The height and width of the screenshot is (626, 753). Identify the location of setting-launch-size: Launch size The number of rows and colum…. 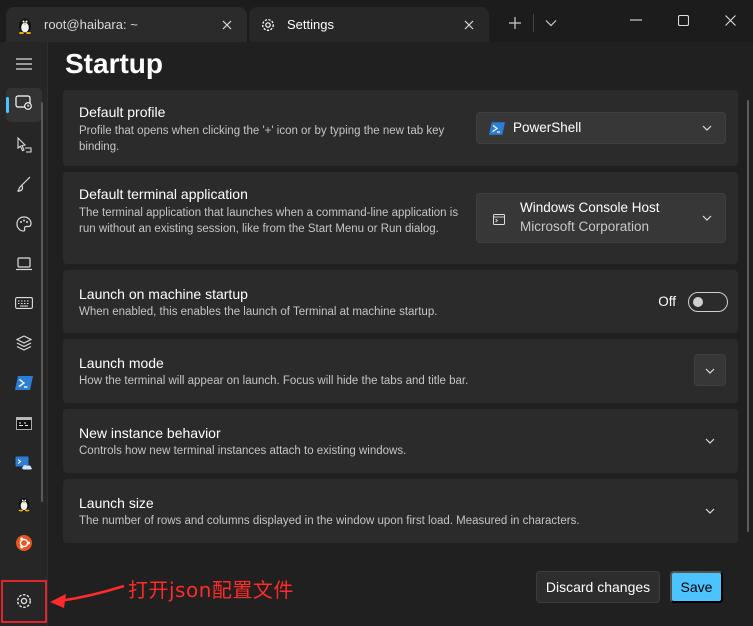
(400, 511).